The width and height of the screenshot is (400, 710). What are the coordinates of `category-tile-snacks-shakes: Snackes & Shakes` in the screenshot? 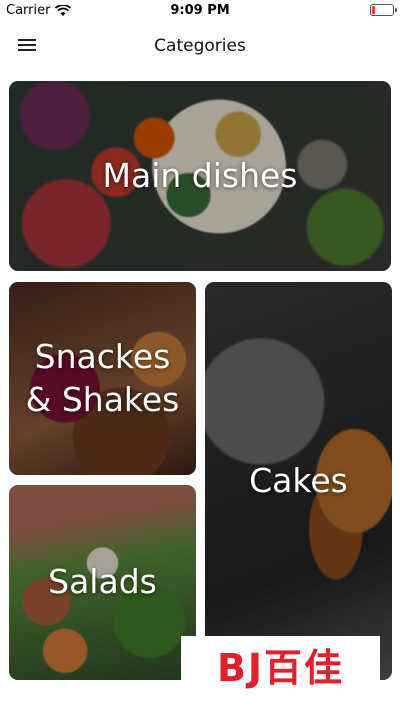 It's located at (102, 378).